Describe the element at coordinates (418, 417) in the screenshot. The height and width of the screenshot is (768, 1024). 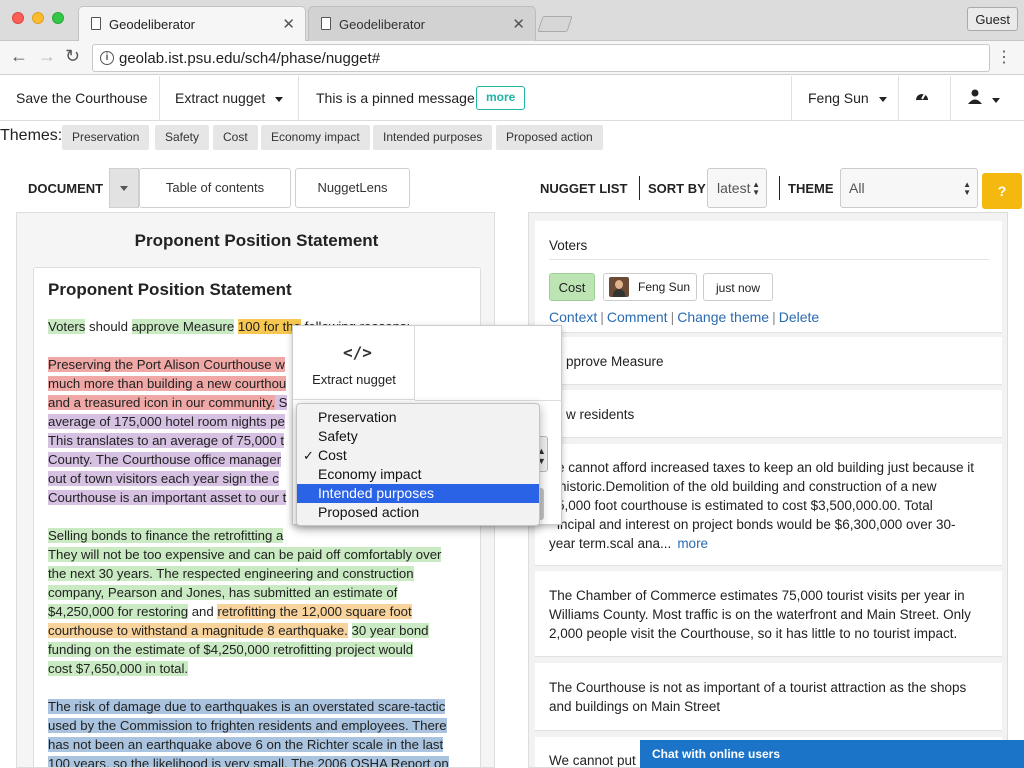
I see `dropdown-option-preservation: Preservation` at that location.